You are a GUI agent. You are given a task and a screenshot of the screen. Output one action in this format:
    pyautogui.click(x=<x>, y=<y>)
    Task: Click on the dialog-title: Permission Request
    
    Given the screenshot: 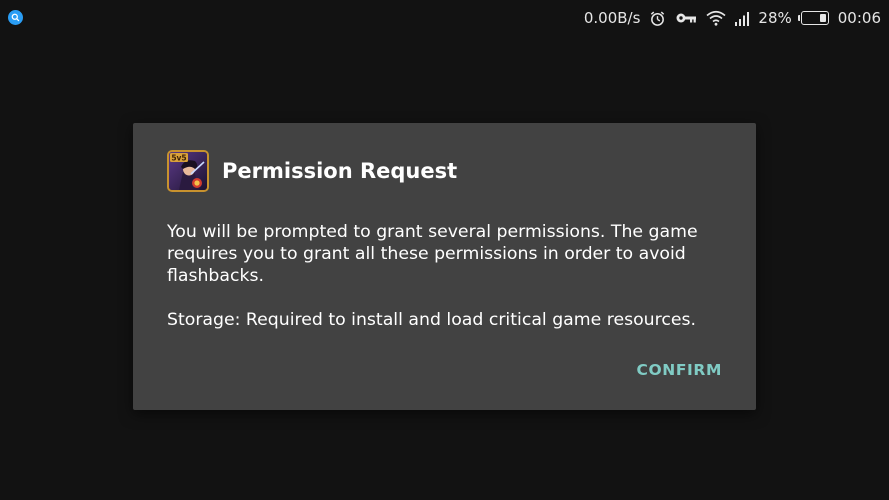 What is the action you would take?
    pyautogui.click(x=340, y=171)
    